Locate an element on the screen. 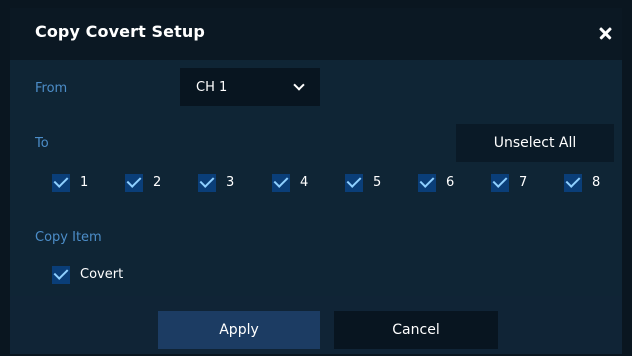 The height and width of the screenshot is (356, 632). apply-button: Apply is located at coordinates (239, 330).